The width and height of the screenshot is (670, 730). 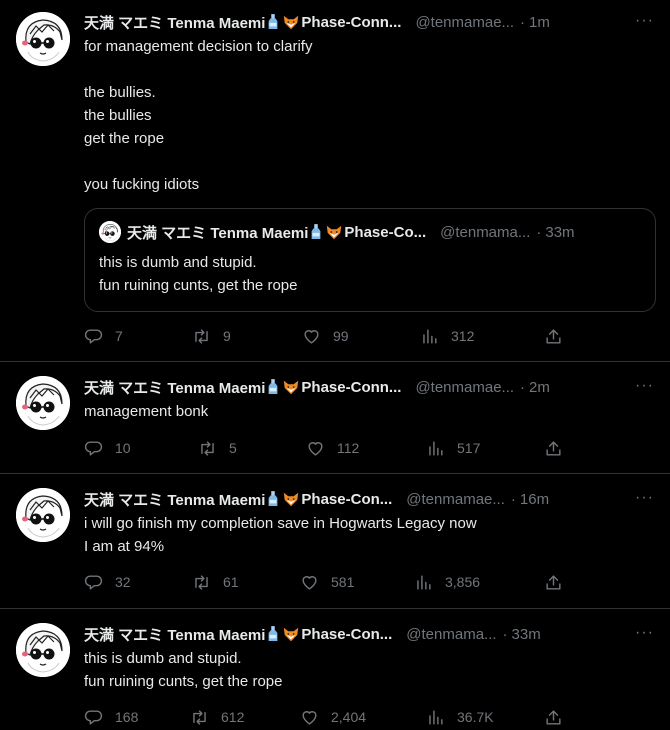 I want to click on reply-button: 32, so click(x=107, y=582).